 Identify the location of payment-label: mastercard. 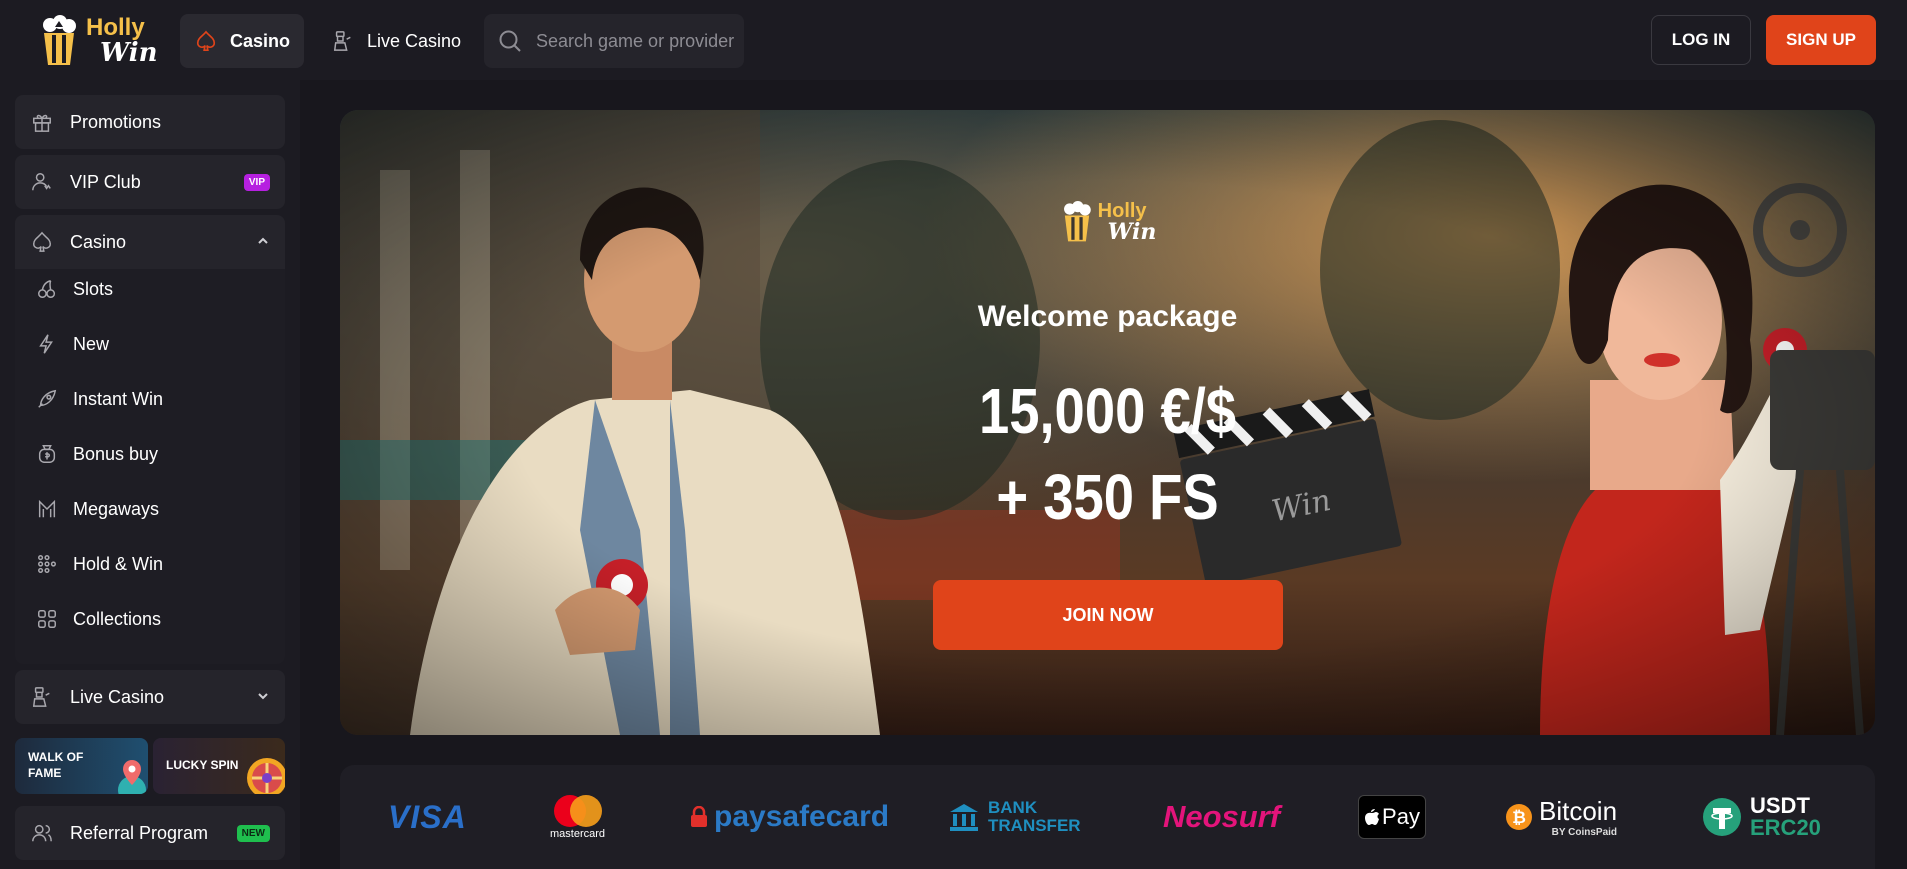
(578, 834).